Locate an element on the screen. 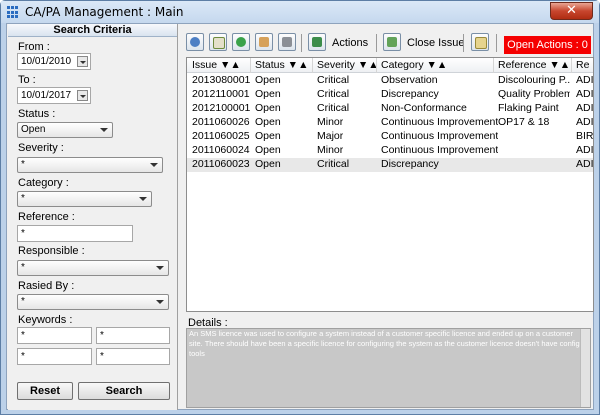 The image size is (600, 415). column-header-responsible: Re is located at coordinates (582, 65).